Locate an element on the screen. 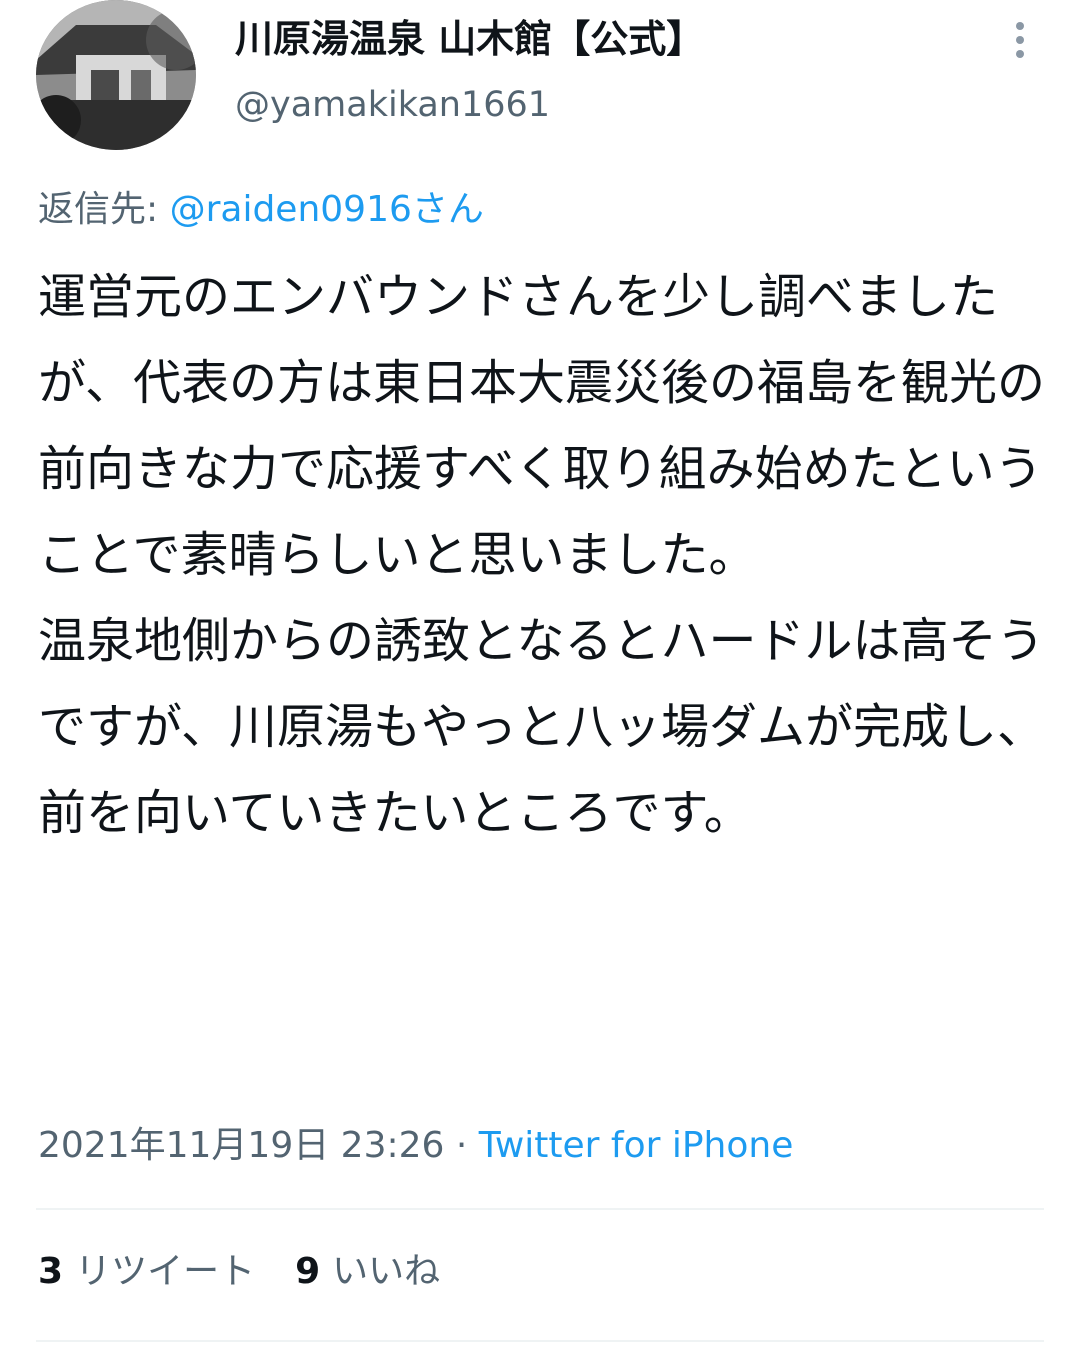  building-photo-avatar is located at coordinates (116, 75).